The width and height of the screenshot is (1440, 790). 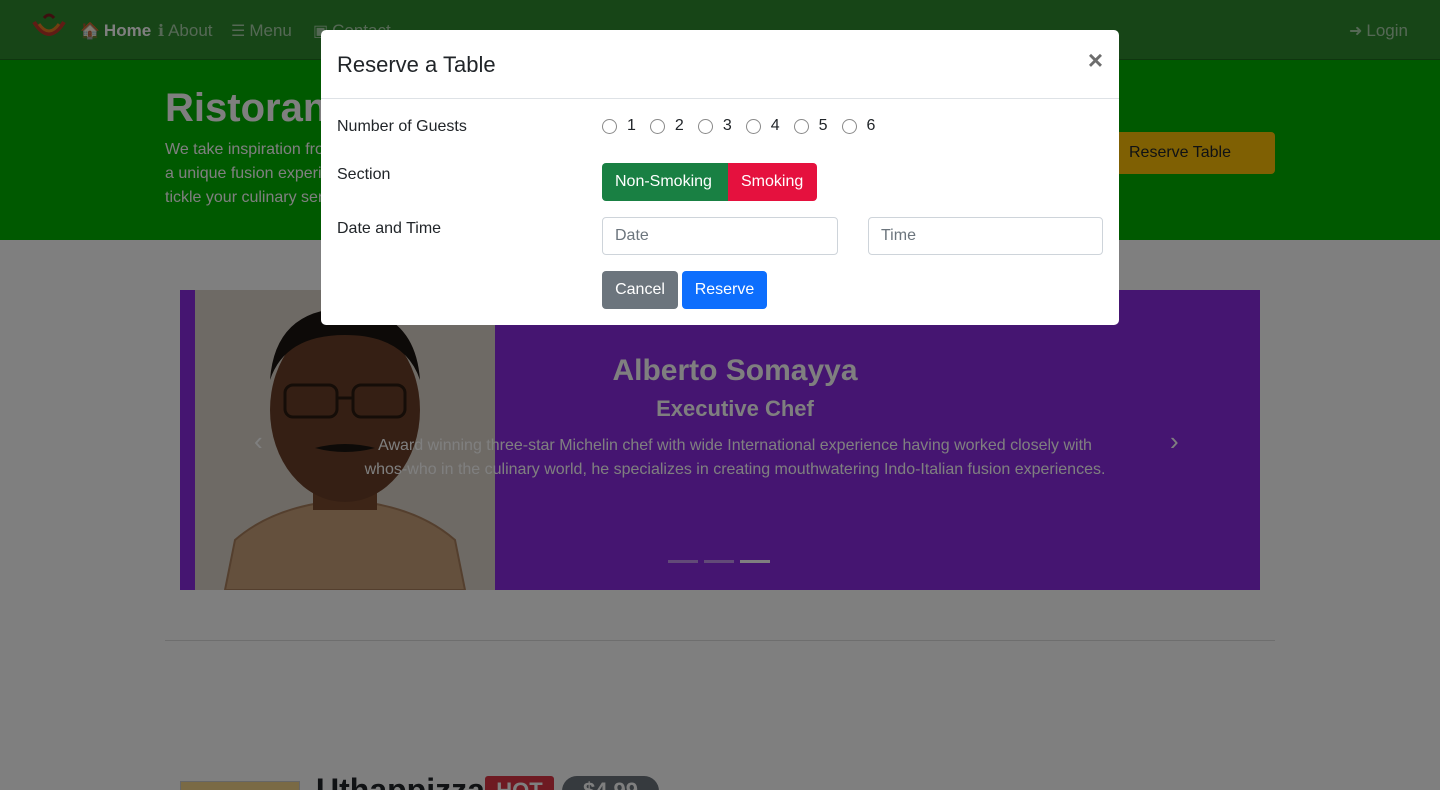 What do you see at coordinates (1095, 60) in the screenshot?
I see `close-icon: ×` at bounding box center [1095, 60].